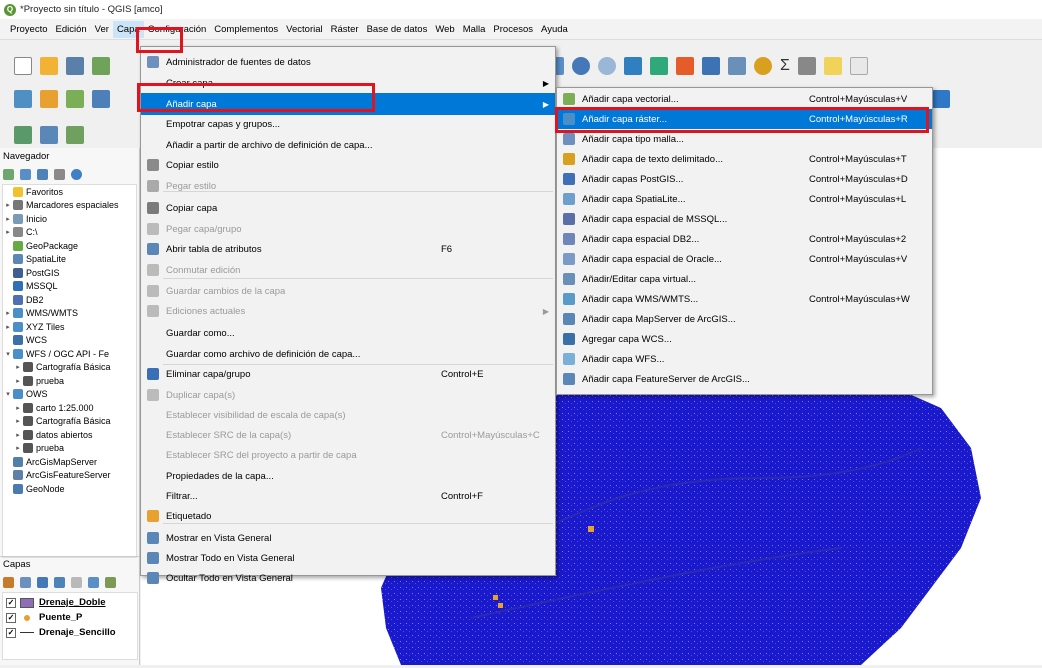  I want to click on filter-legend-icon, so click(49, 135).